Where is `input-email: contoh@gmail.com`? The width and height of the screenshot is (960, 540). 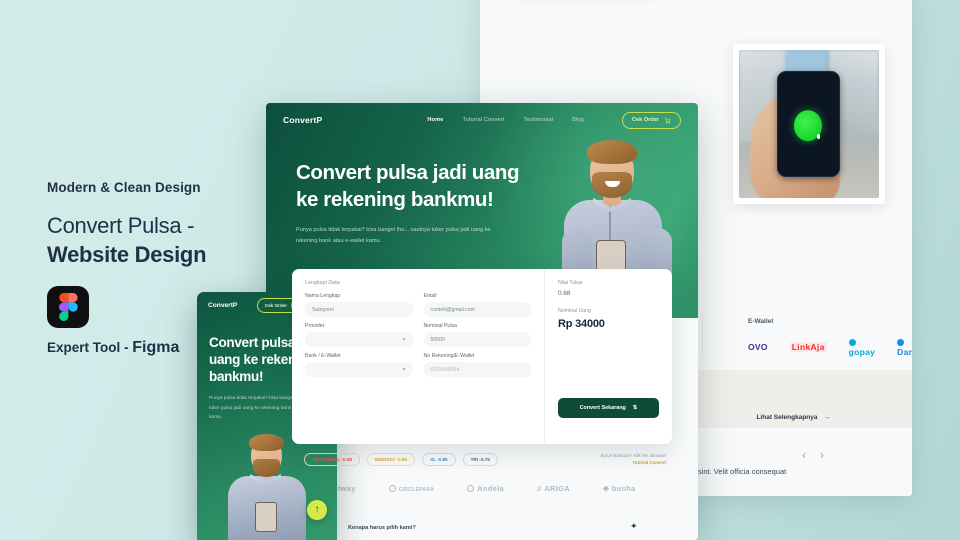
input-email: contoh@gmail.com is located at coordinates (477, 309).